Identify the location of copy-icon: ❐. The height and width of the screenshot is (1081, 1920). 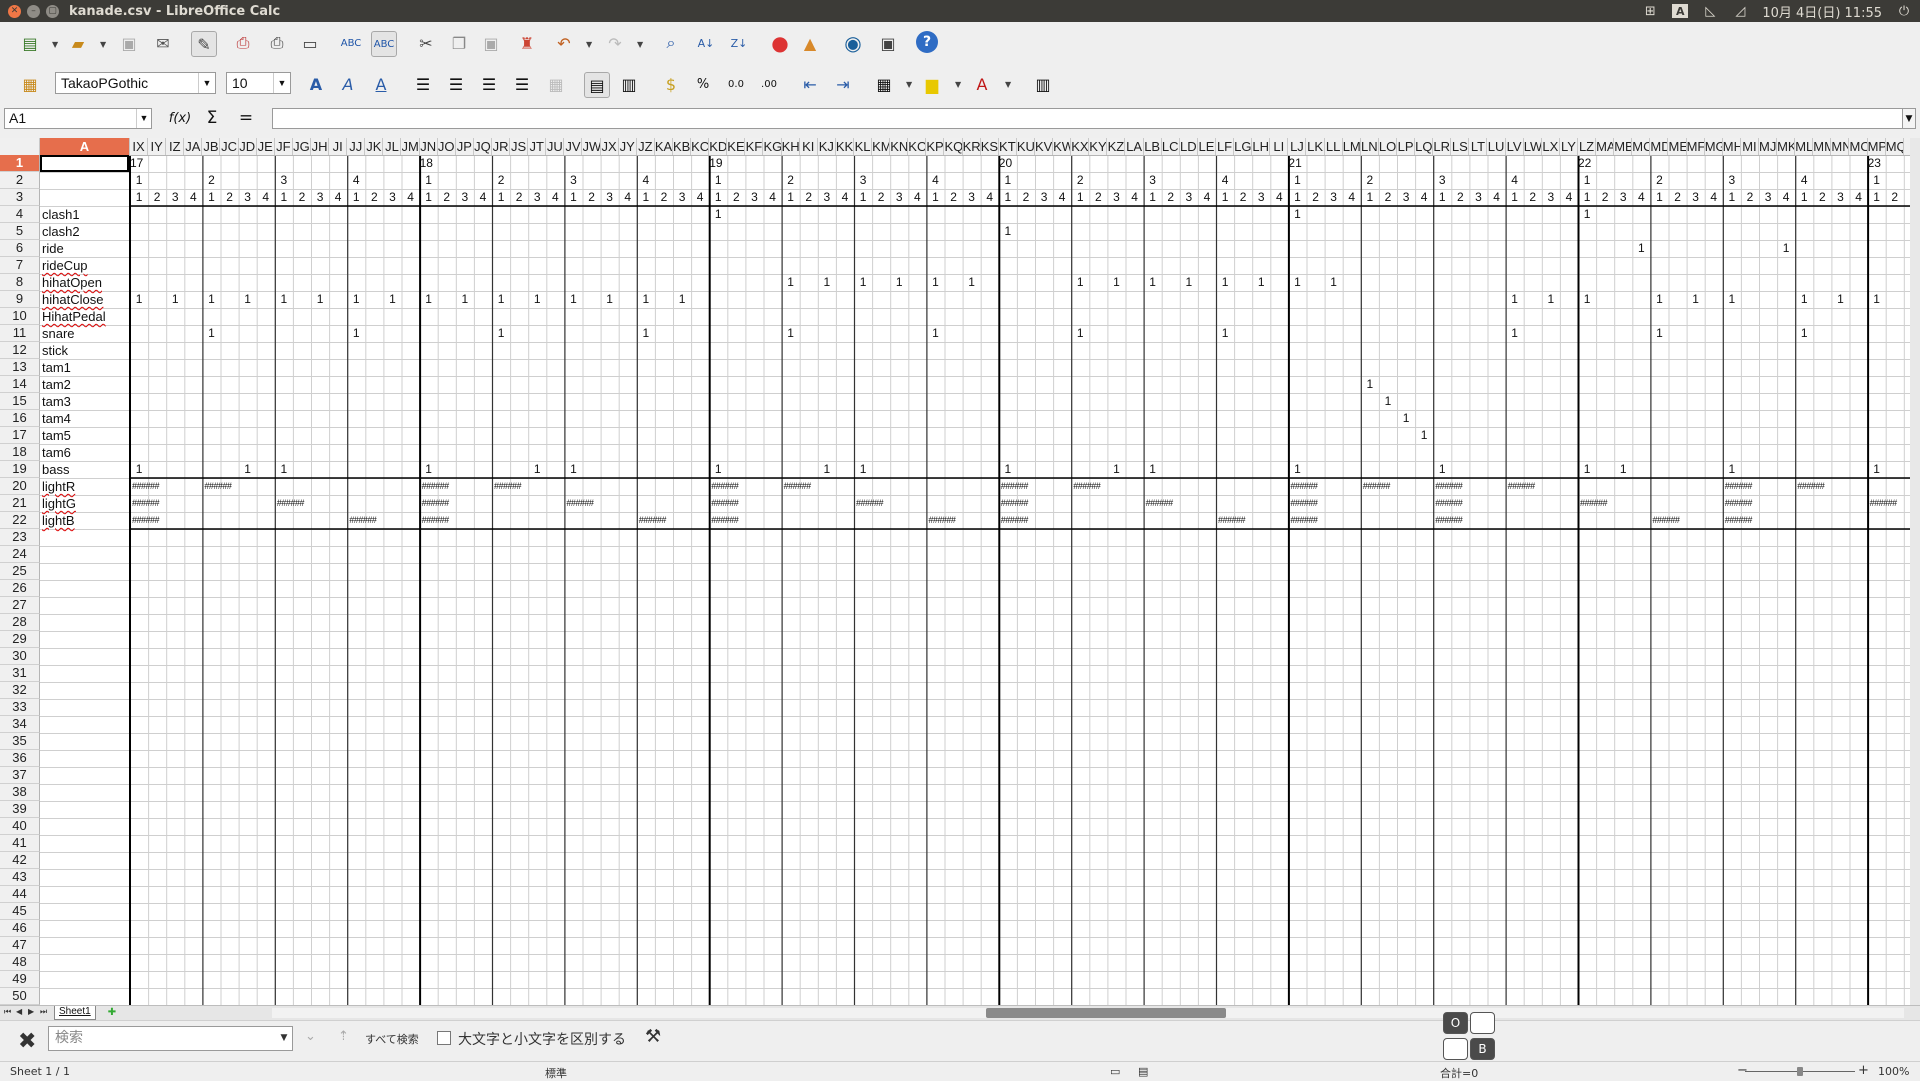
(459, 43).